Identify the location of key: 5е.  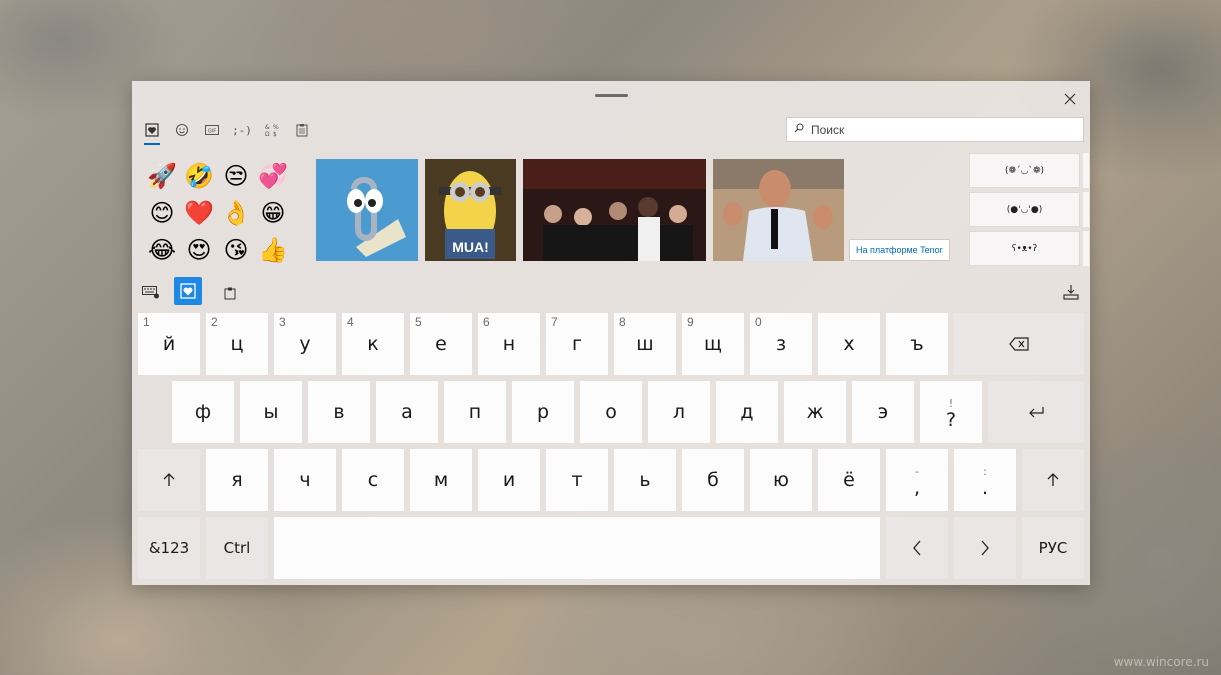
(441, 344).